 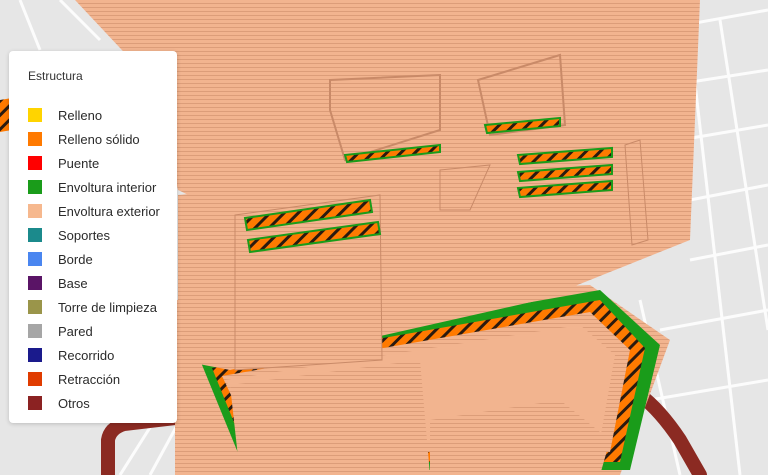 What do you see at coordinates (74, 403) in the screenshot?
I see `legend-label: Otros` at bounding box center [74, 403].